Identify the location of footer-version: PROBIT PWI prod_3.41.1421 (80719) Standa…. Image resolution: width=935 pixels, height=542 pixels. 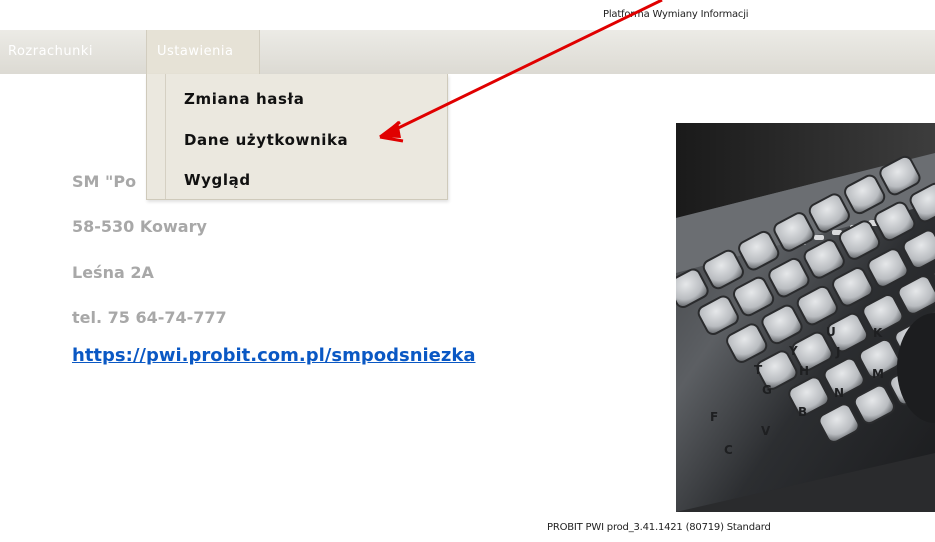
(659, 527).